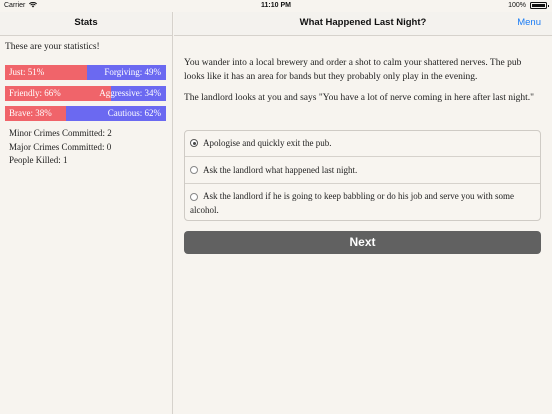  What do you see at coordinates (30, 113) in the screenshot?
I see `stat-left-label: Brave: 38%` at bounding box center [30, 113].